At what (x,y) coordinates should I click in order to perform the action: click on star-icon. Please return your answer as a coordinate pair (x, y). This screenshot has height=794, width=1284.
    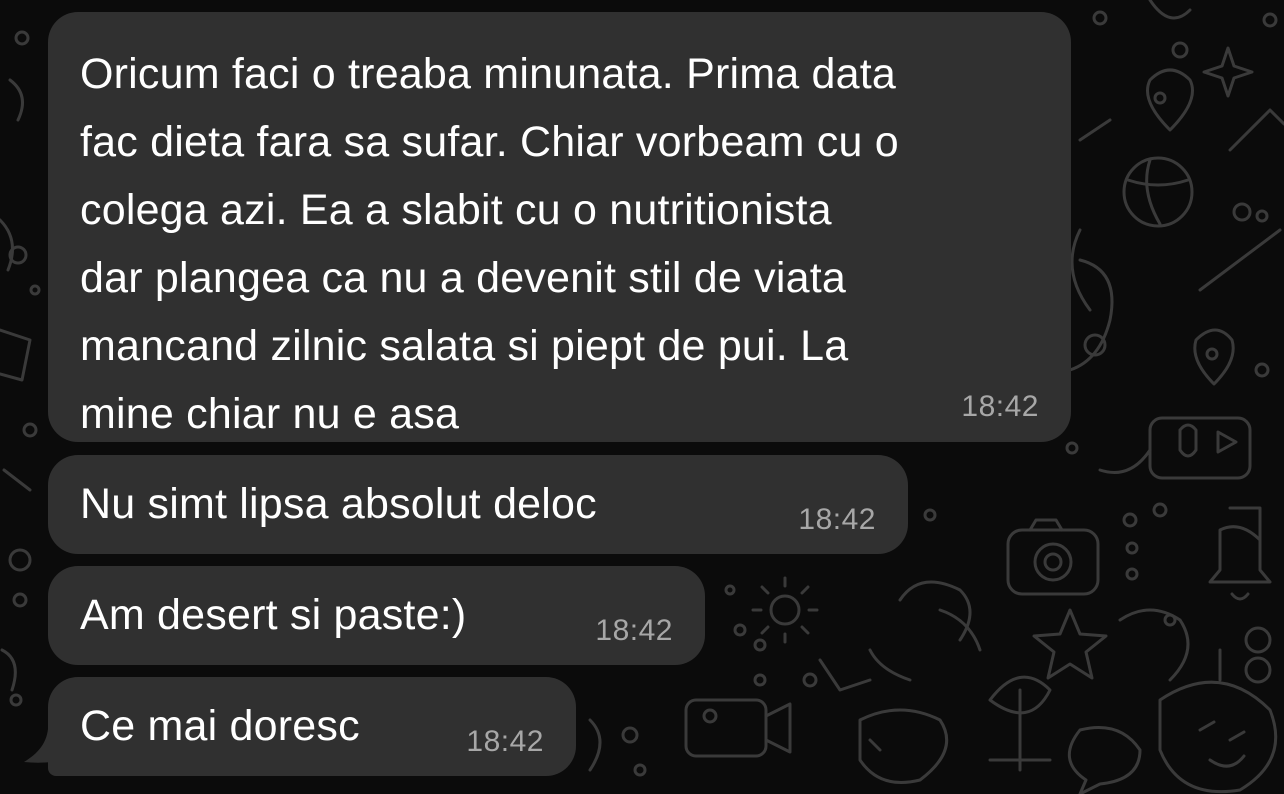
    Looking at the image, I should click on (1228, 72).